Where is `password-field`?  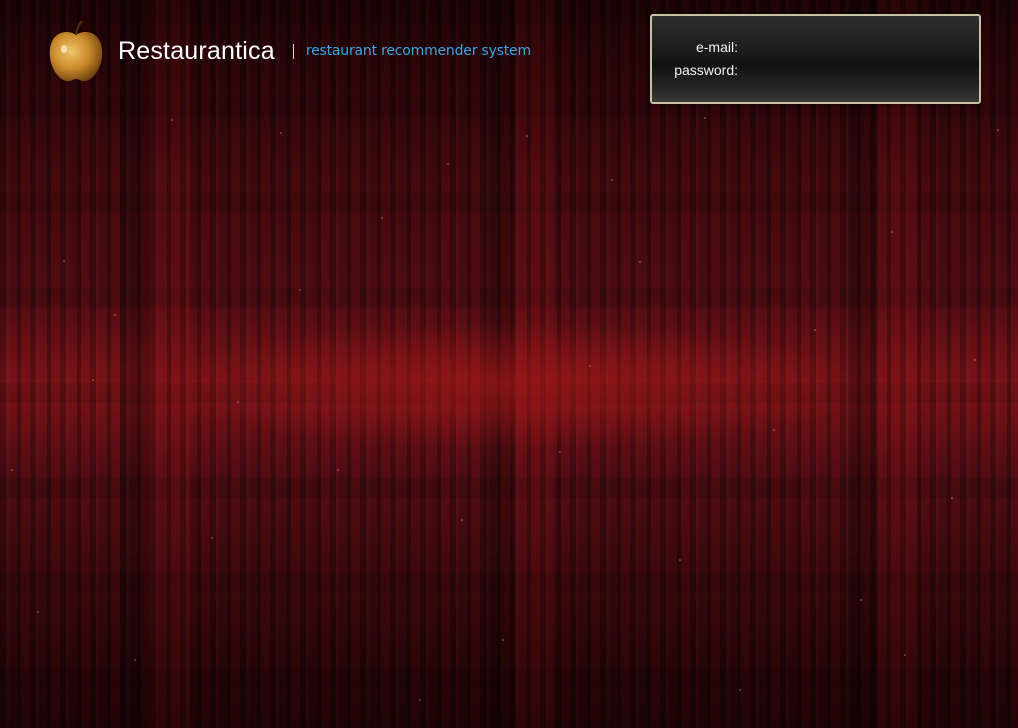 password-field is located at coordinates (854, 70).